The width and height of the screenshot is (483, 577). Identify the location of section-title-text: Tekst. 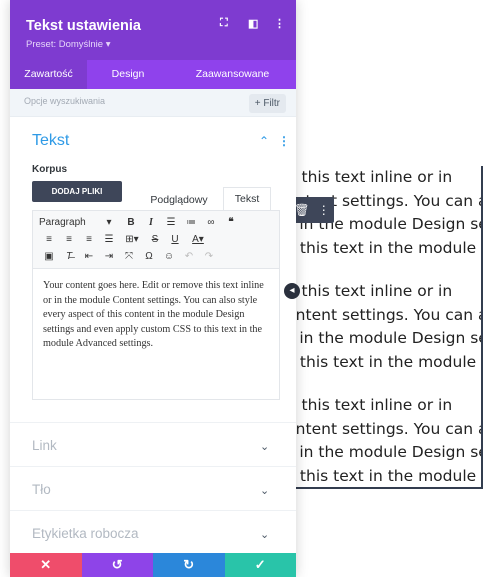
(50, 141).